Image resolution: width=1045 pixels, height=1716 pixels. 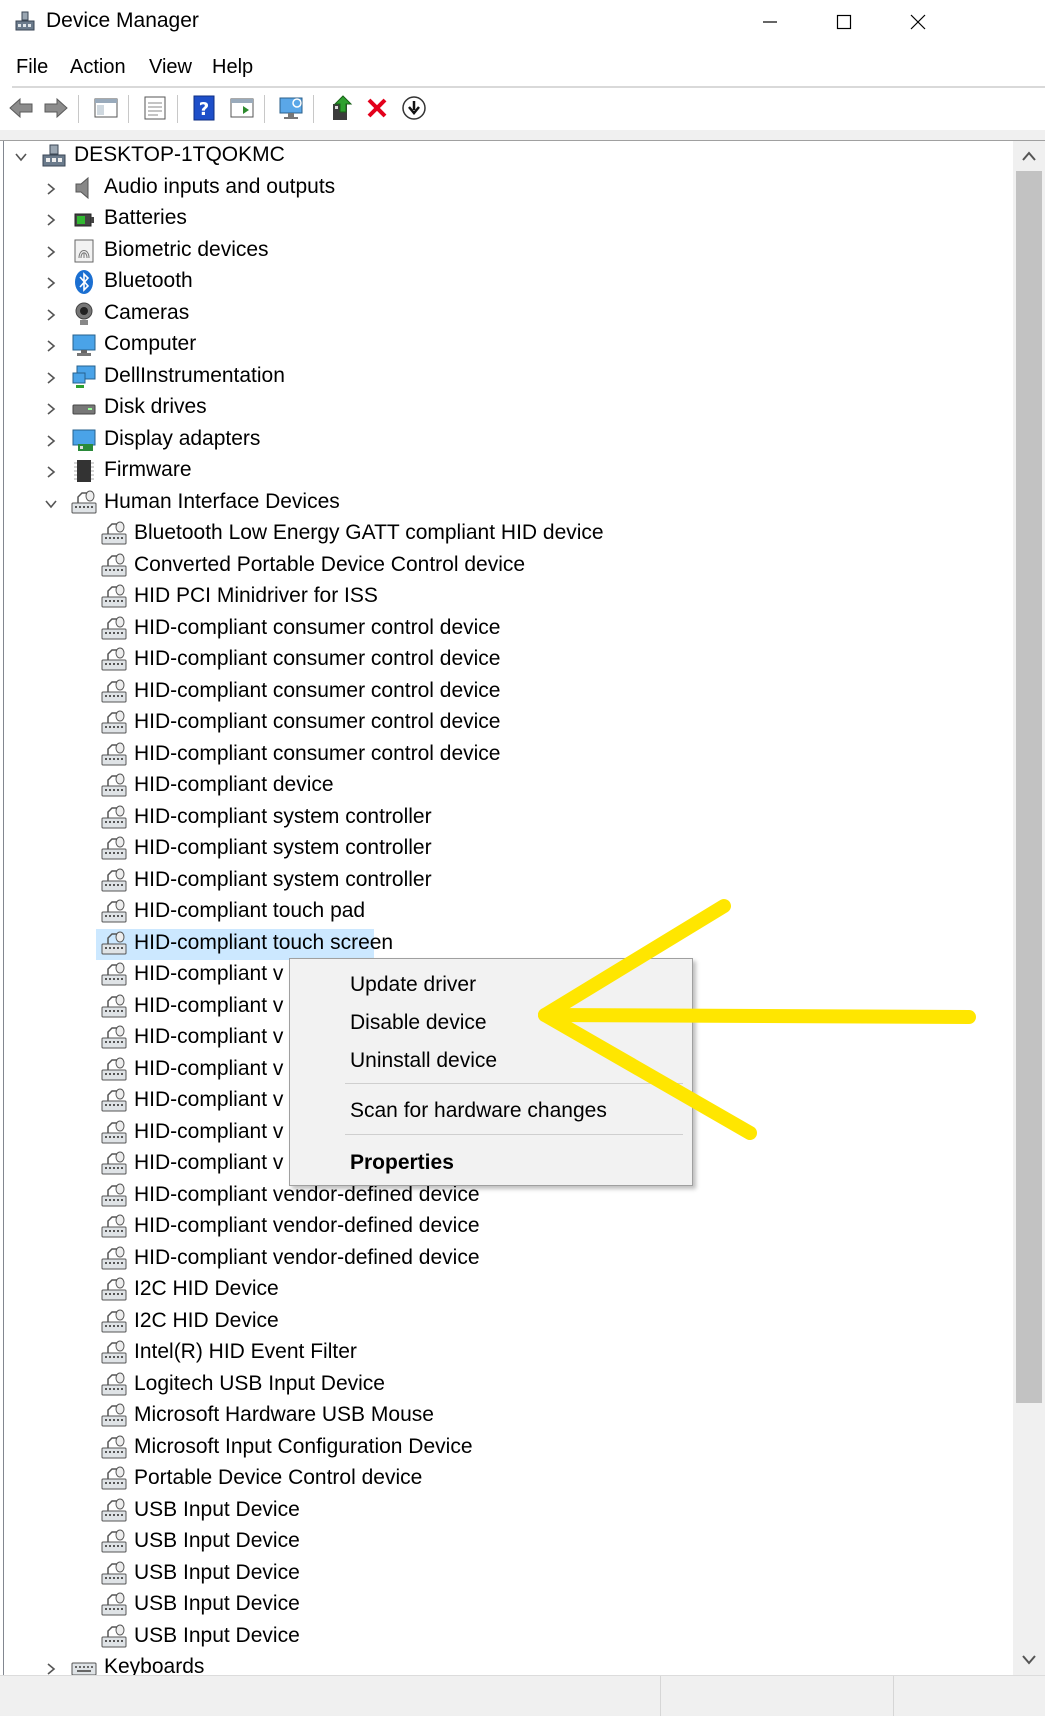 I want to click on device-label: HID-compliant consumer control device, so click(x=317, y=627).